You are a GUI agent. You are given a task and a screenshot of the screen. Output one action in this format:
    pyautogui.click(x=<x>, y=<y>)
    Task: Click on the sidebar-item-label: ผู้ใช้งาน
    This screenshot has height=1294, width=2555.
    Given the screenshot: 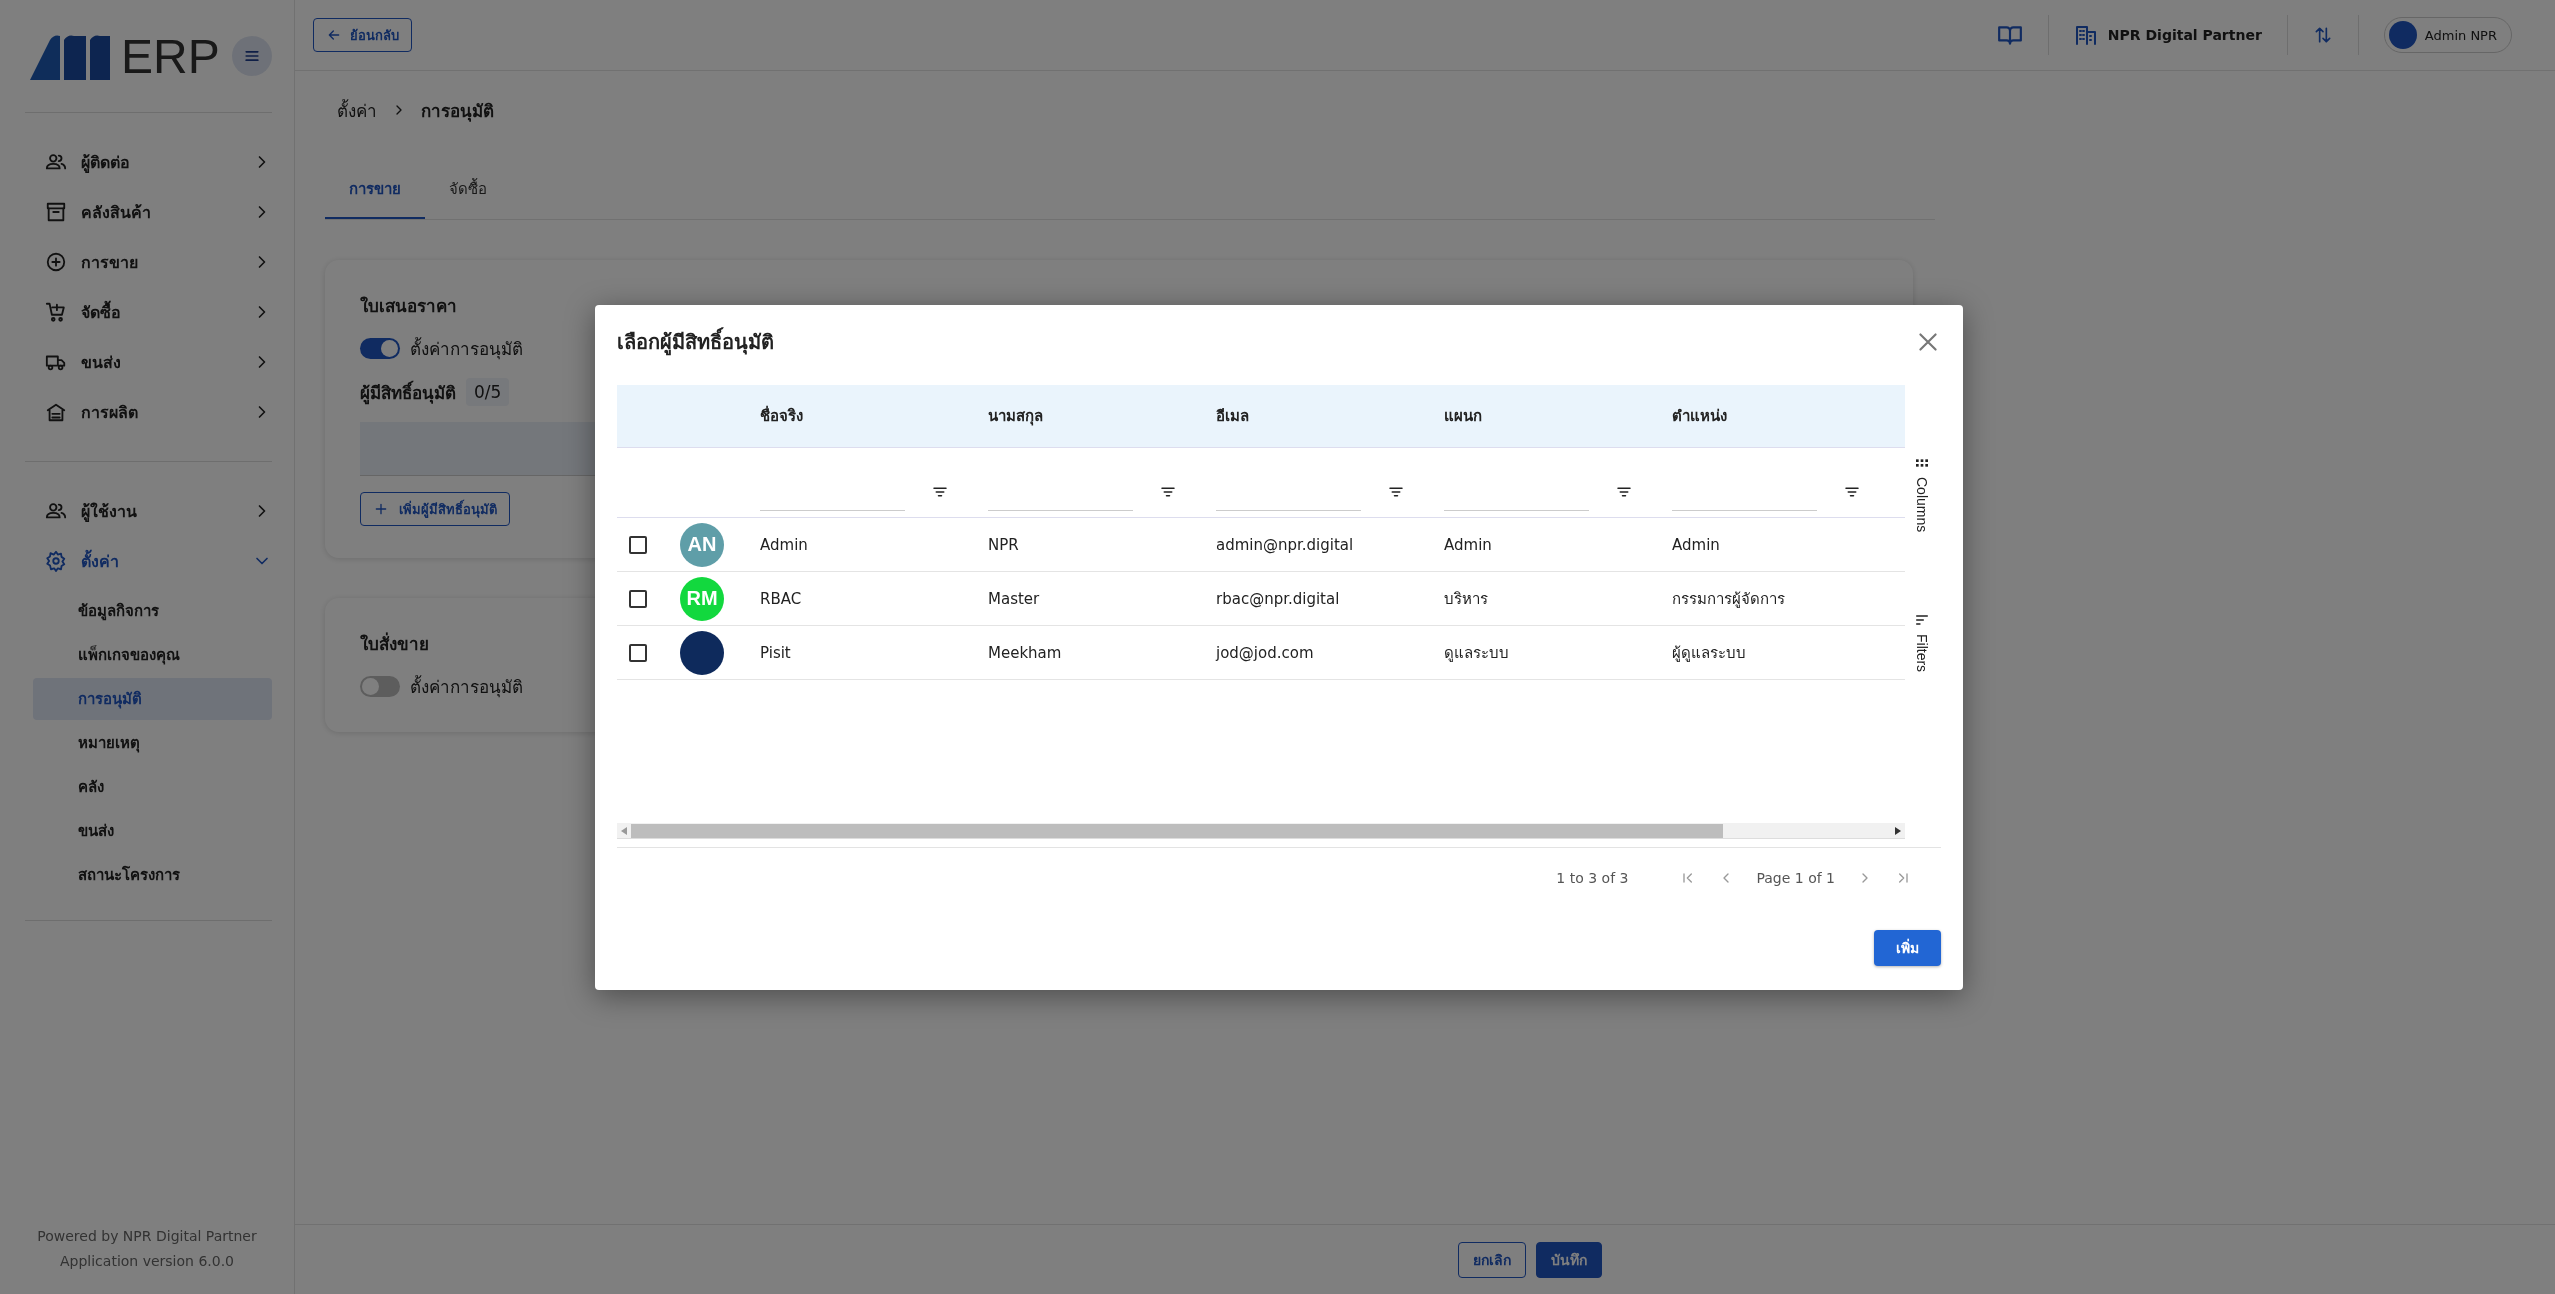 What is the action you would take?
    pyautogui.click(x=109, y=512)
    